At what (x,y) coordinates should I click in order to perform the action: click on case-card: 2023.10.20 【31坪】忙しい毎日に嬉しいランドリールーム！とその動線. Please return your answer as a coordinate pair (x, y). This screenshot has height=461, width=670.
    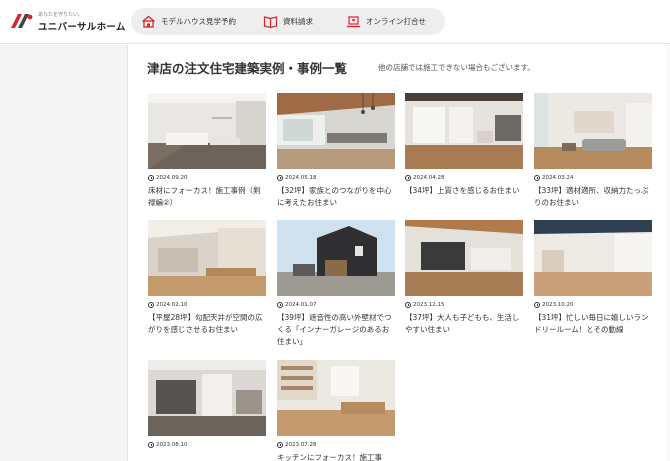
    Looking at the image, I should click on (593, 278).